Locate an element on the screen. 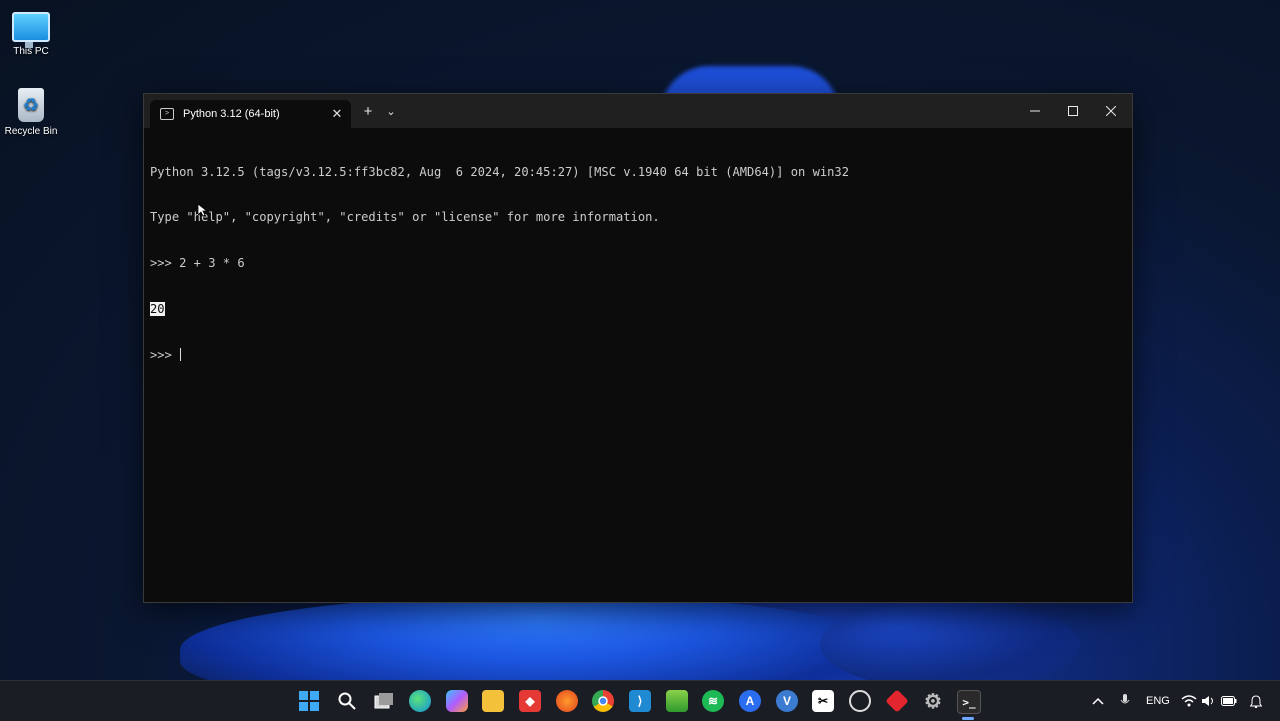 The image size is (1280, 721). maximize-button is located at coordinates (1073, 111).